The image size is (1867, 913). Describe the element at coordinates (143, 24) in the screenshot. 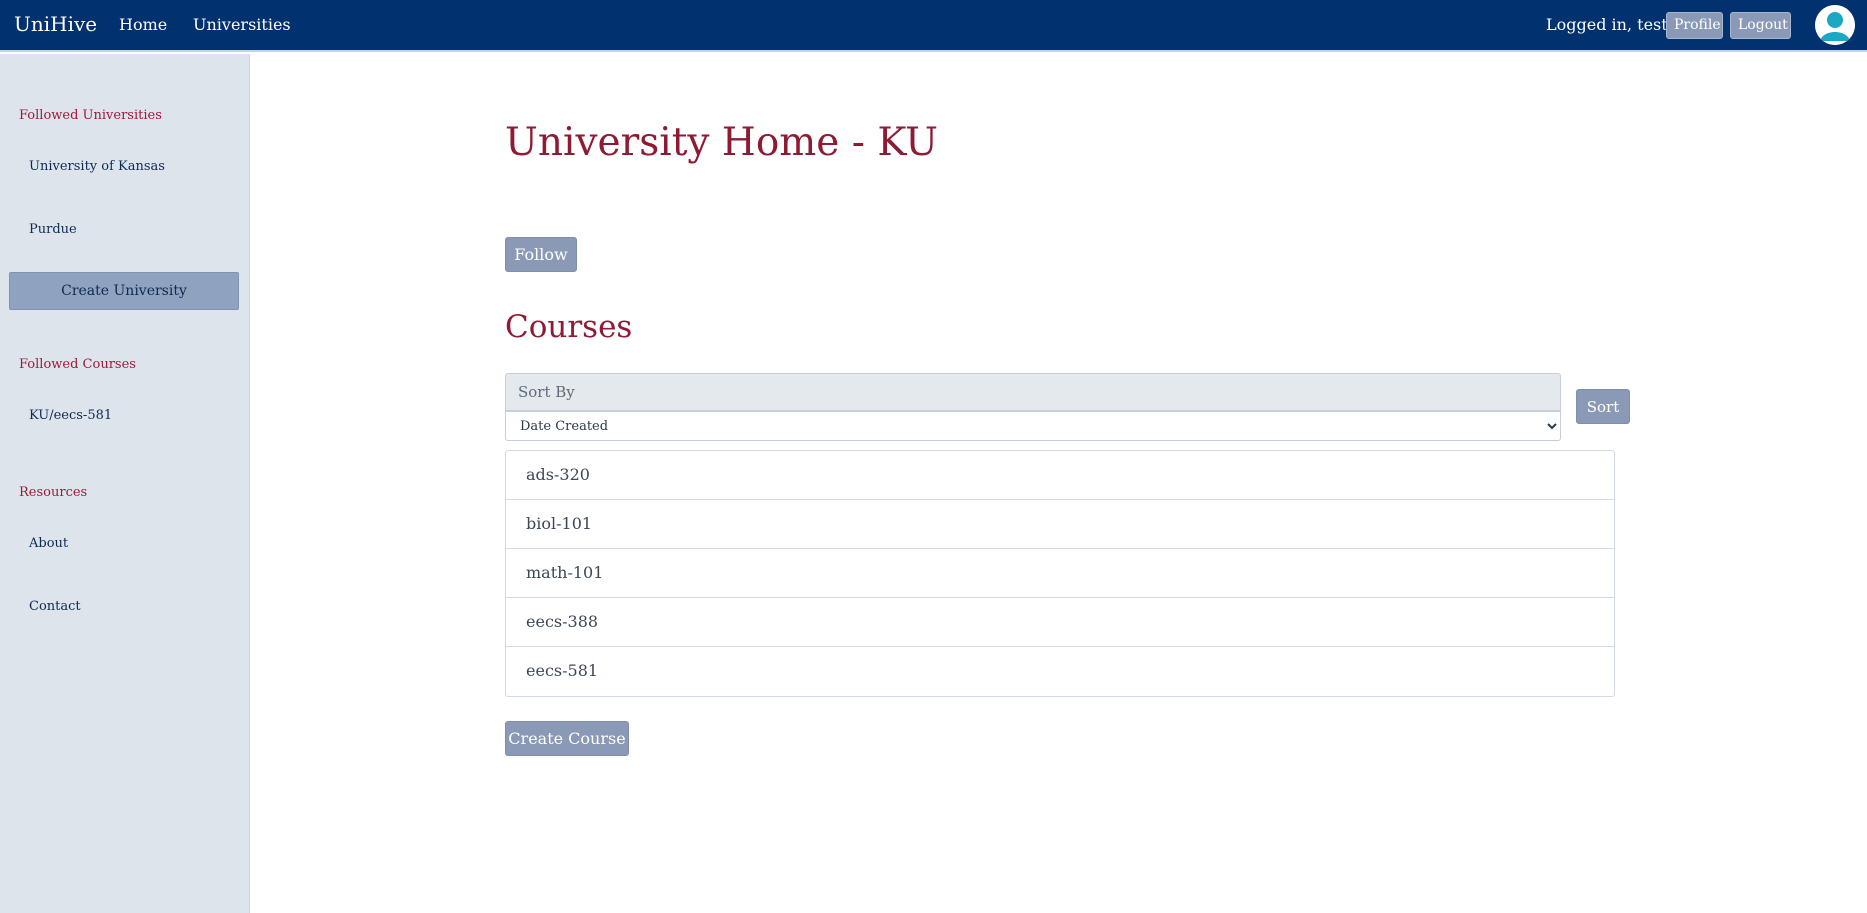

I see `nav-link-home: Home` at that location.